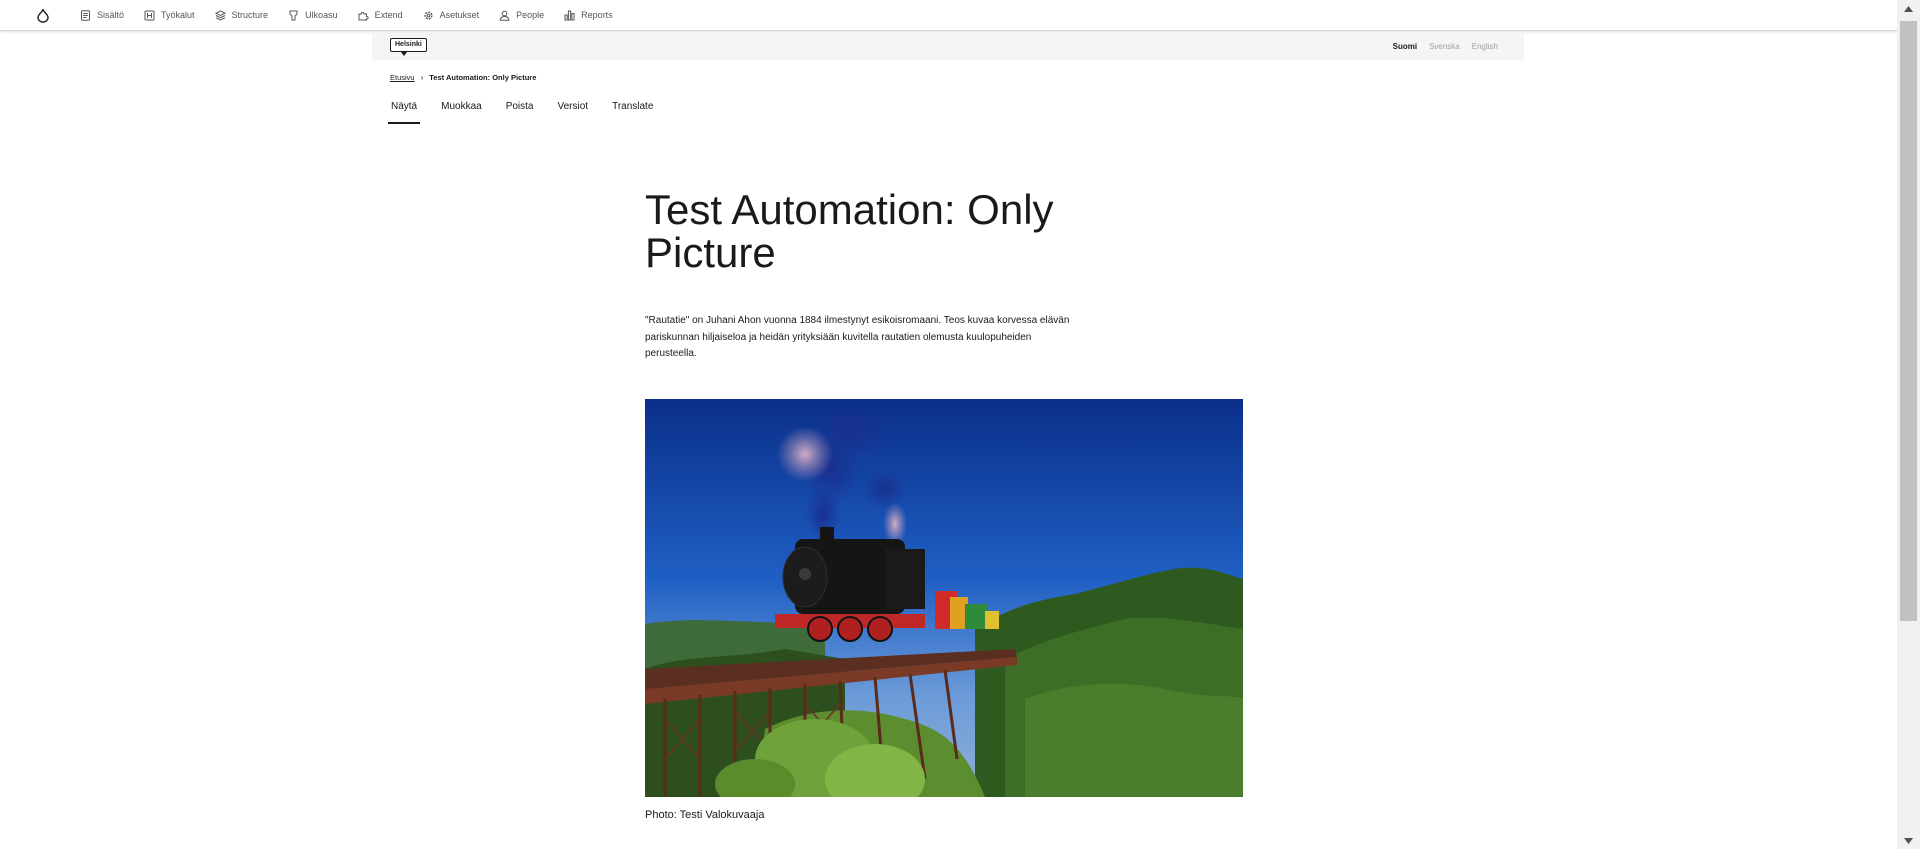  I want to click on local-tasks-tabs: Näytä Muokkaa Poista Versiot Translate, so click(531, 110).